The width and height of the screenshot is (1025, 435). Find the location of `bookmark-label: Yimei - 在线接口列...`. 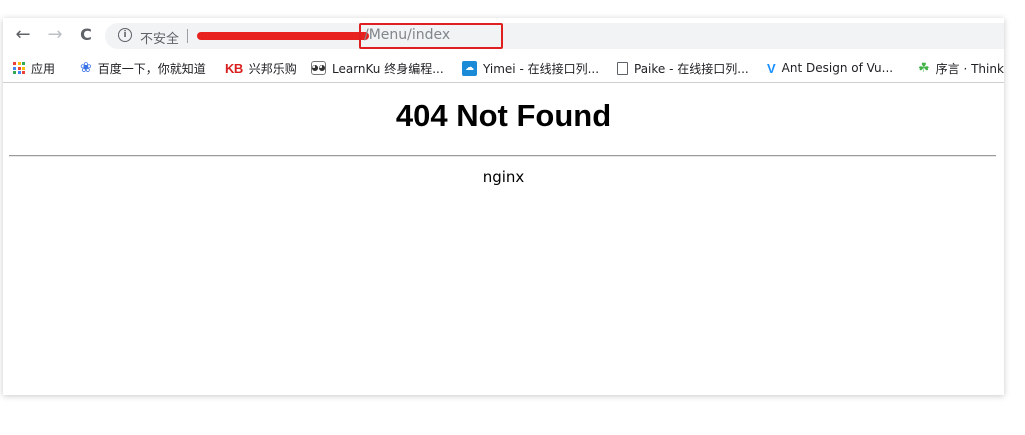

bookmark-label: Yimei - 在线接口列... is located at coordinates (541, 68).